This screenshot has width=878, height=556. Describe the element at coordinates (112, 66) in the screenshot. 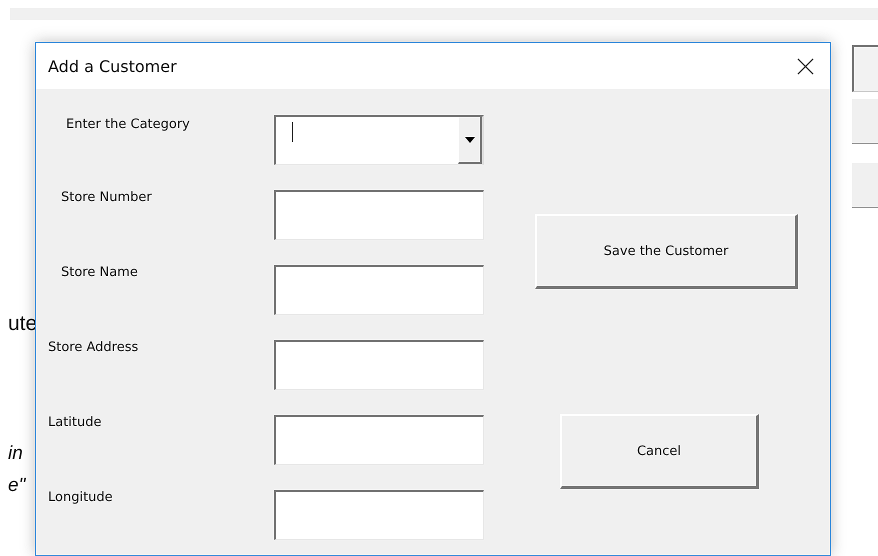

I see `window-title: Add a Customer` at that location.